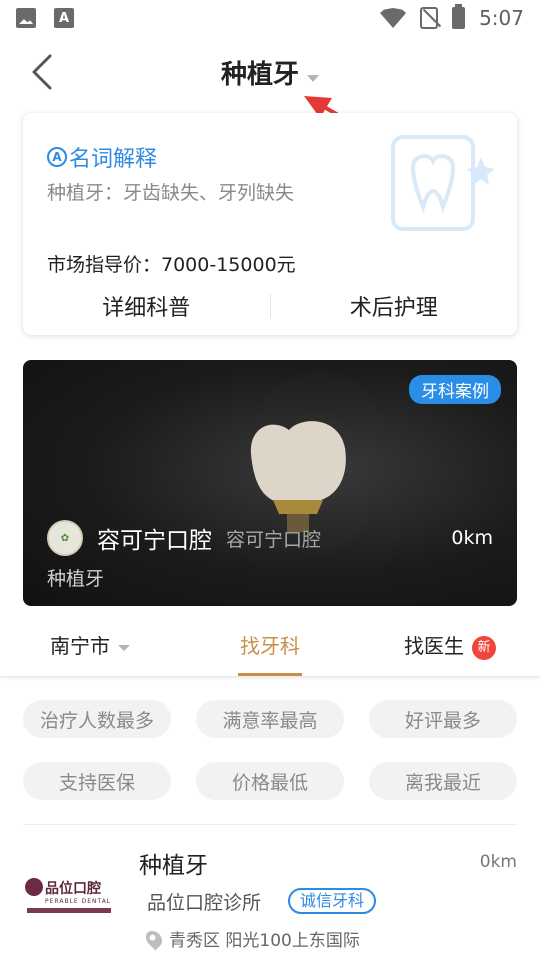 The width and height of the screenshot is (540, 960). Describe the element at coordinates (69, 910) in the screenshot. I see `logo-bar` at that location.